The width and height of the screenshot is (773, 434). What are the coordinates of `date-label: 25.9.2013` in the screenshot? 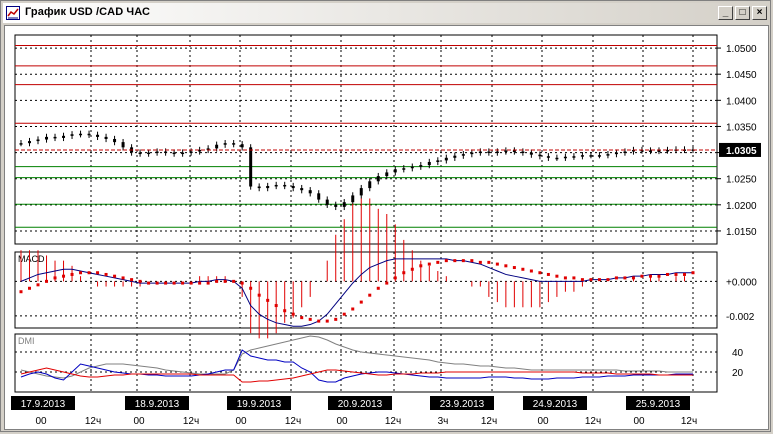 It's located at (658, 404).